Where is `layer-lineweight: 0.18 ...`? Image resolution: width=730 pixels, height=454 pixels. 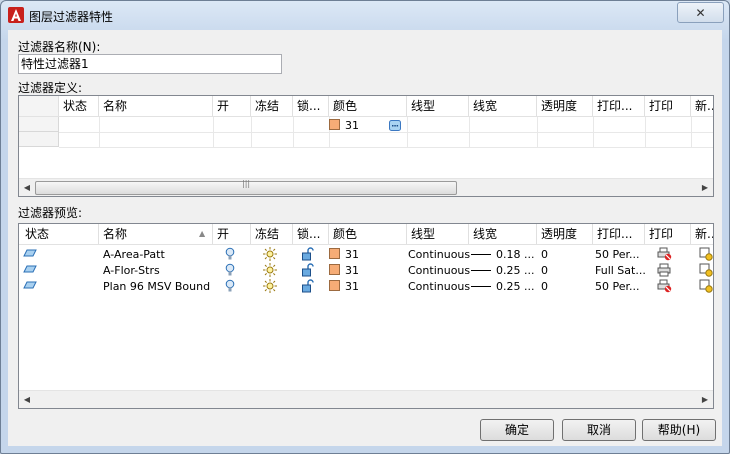 layer-lineweight: 0.18 ... is located at coordinates (504, 255).